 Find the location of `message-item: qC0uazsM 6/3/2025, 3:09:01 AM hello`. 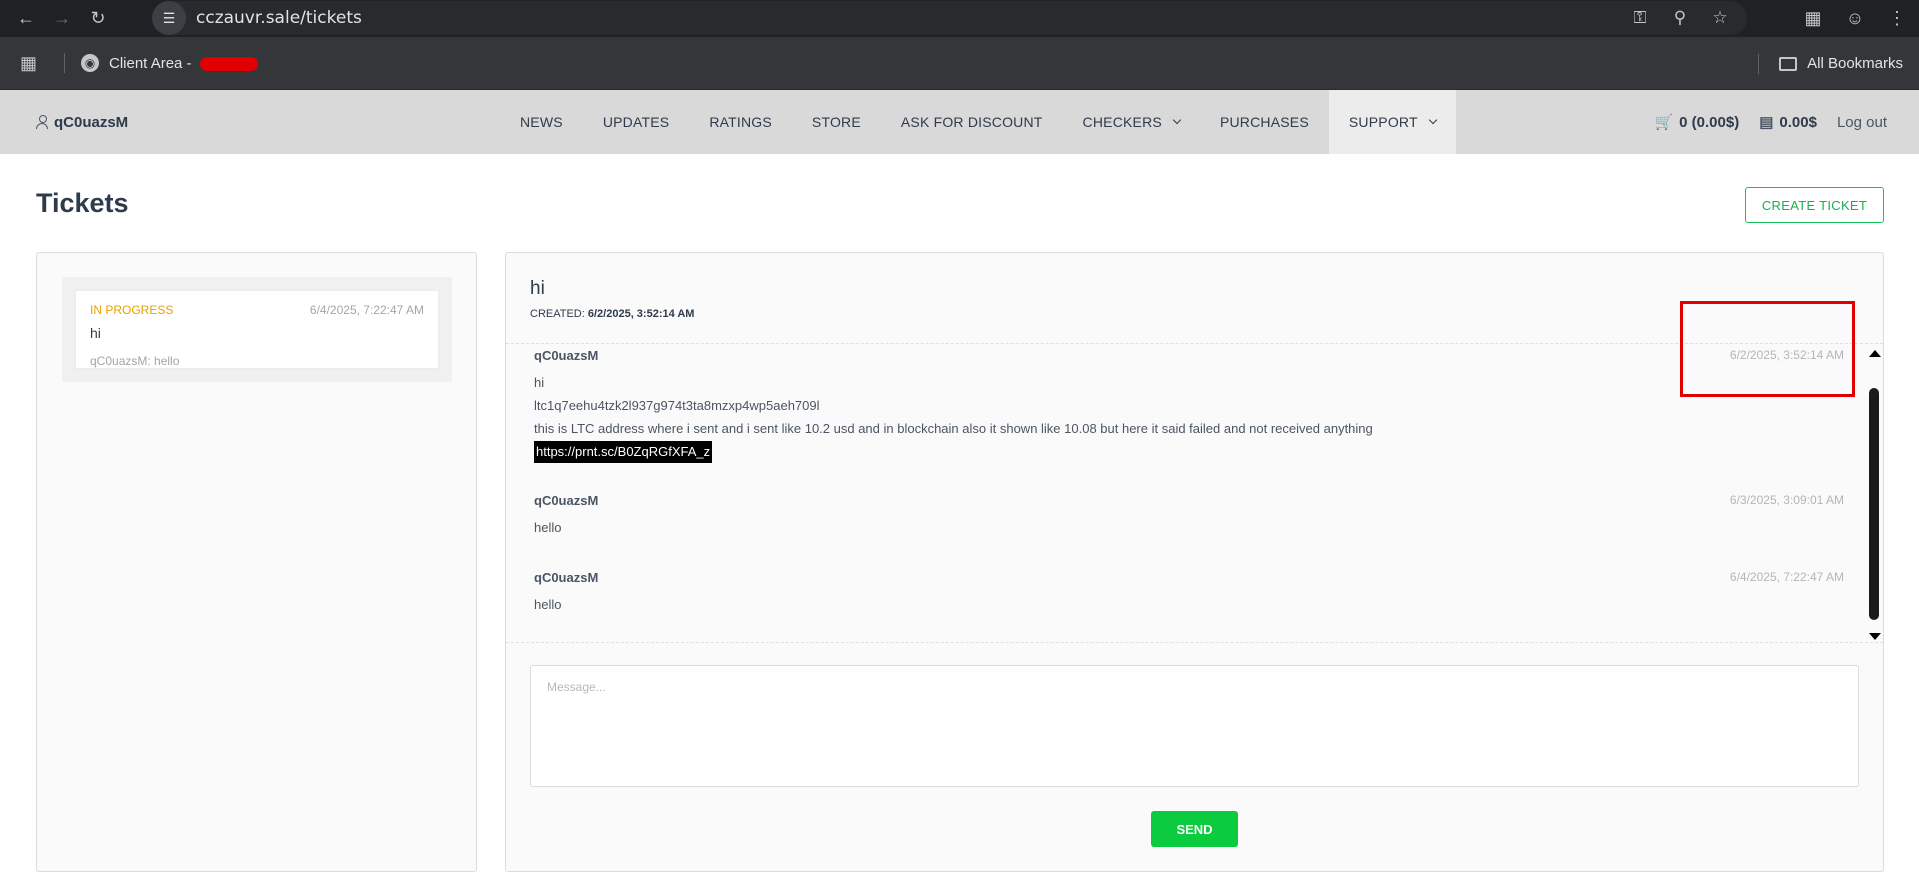

message-item: qC0uazsM 6/3/2025, 3:09:01 AM hello is located at coordinates (1189, 516).